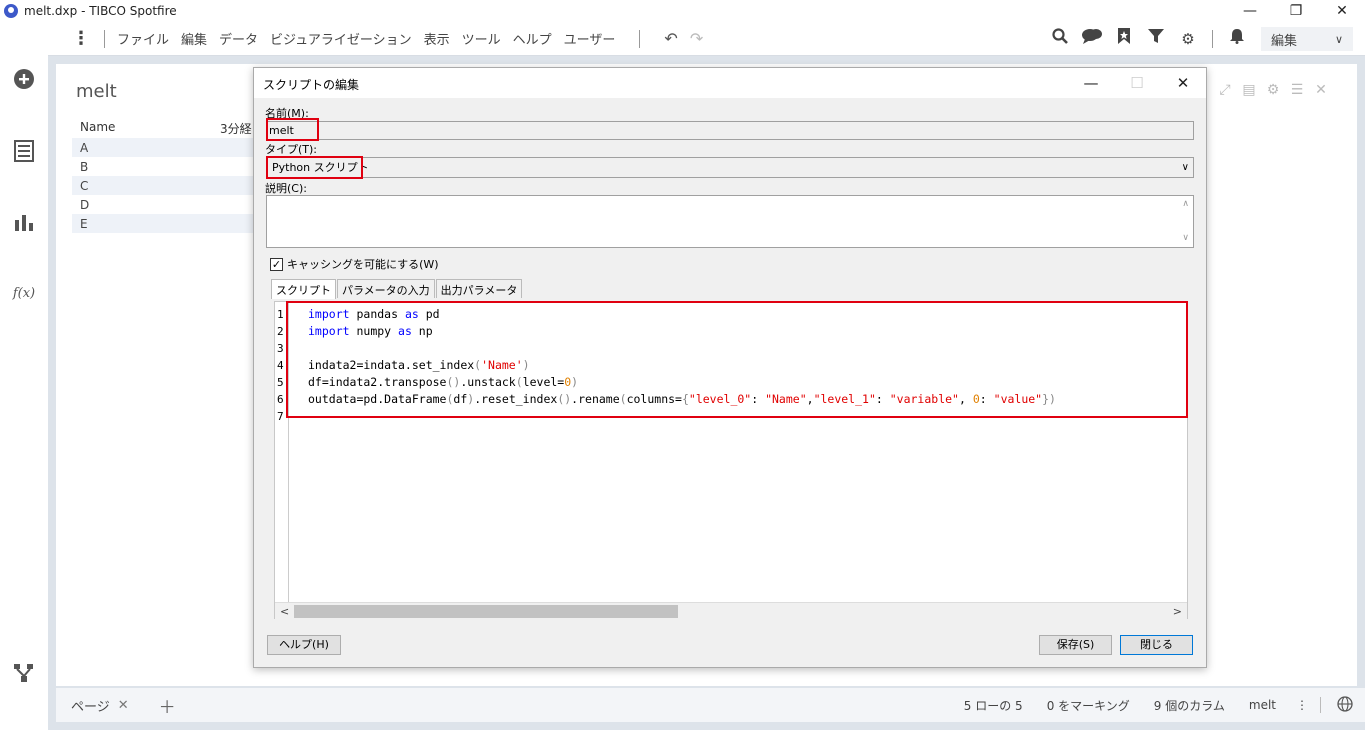  Describe the element at coordinates (1137, 83) in the screenshot. I see `dialog-maximize-button: ☐` at that location.